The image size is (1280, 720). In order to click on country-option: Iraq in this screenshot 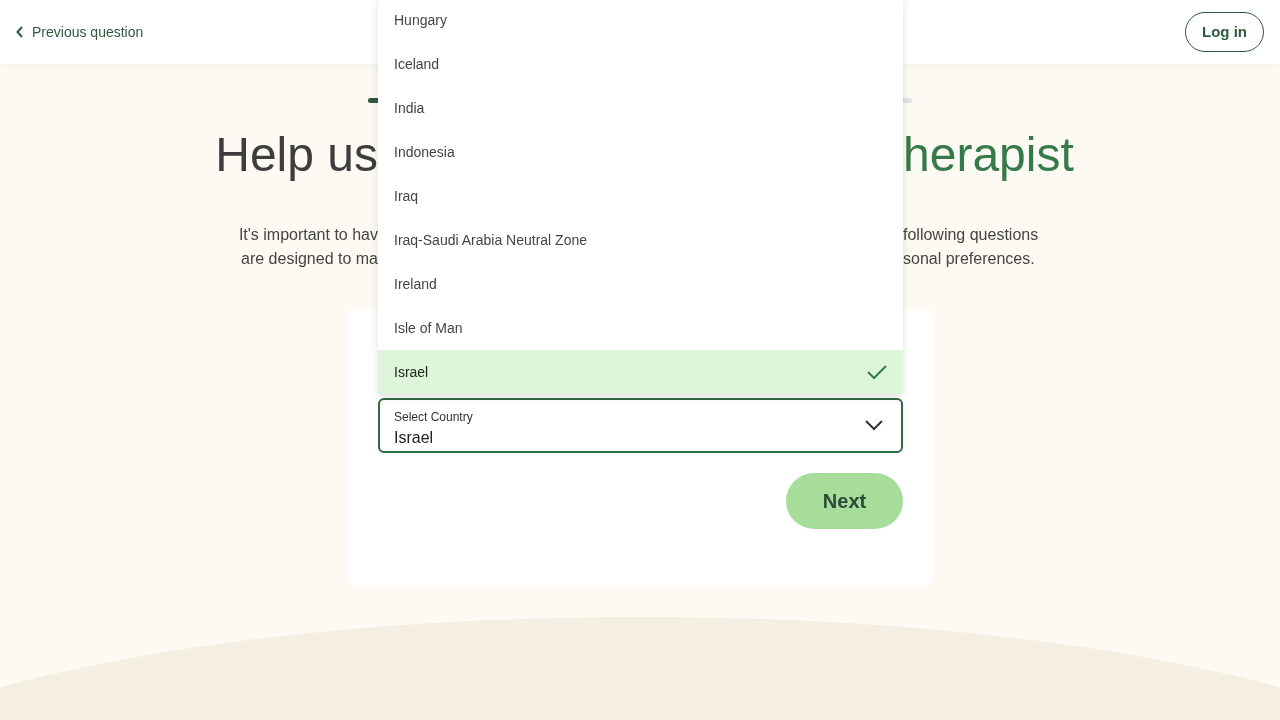, I will do `click(640, 196)`.